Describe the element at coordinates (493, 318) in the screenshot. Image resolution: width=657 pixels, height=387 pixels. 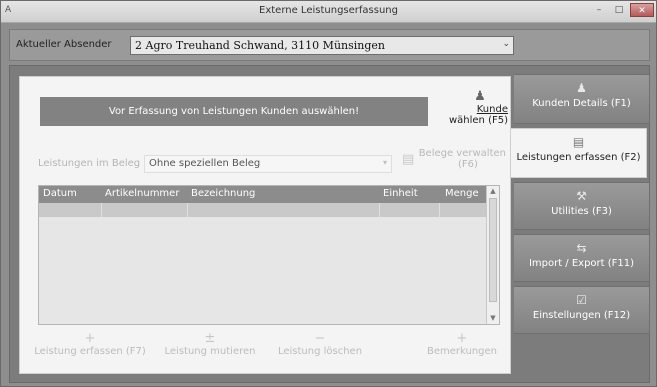
I see `scroll-down-icon: ▼` at that location.